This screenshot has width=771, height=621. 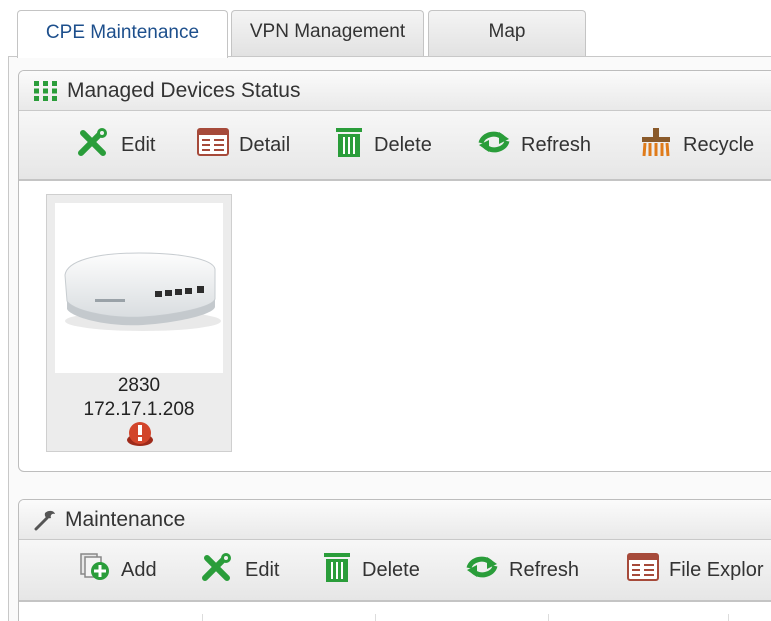 I want to click on device-ip: 172.17.1.208, so click(x=139, y=409).